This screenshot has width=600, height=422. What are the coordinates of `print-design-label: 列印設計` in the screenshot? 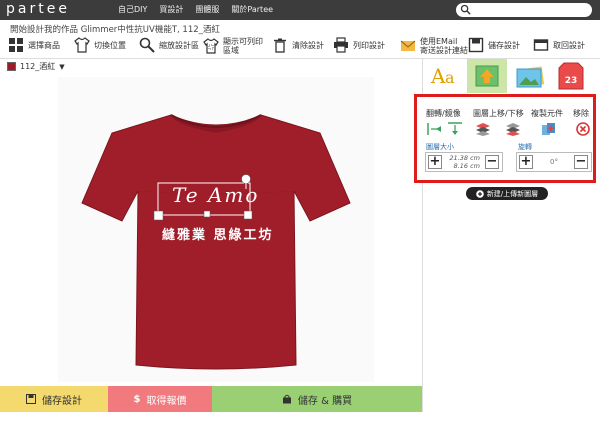 It's located at (369, 45).